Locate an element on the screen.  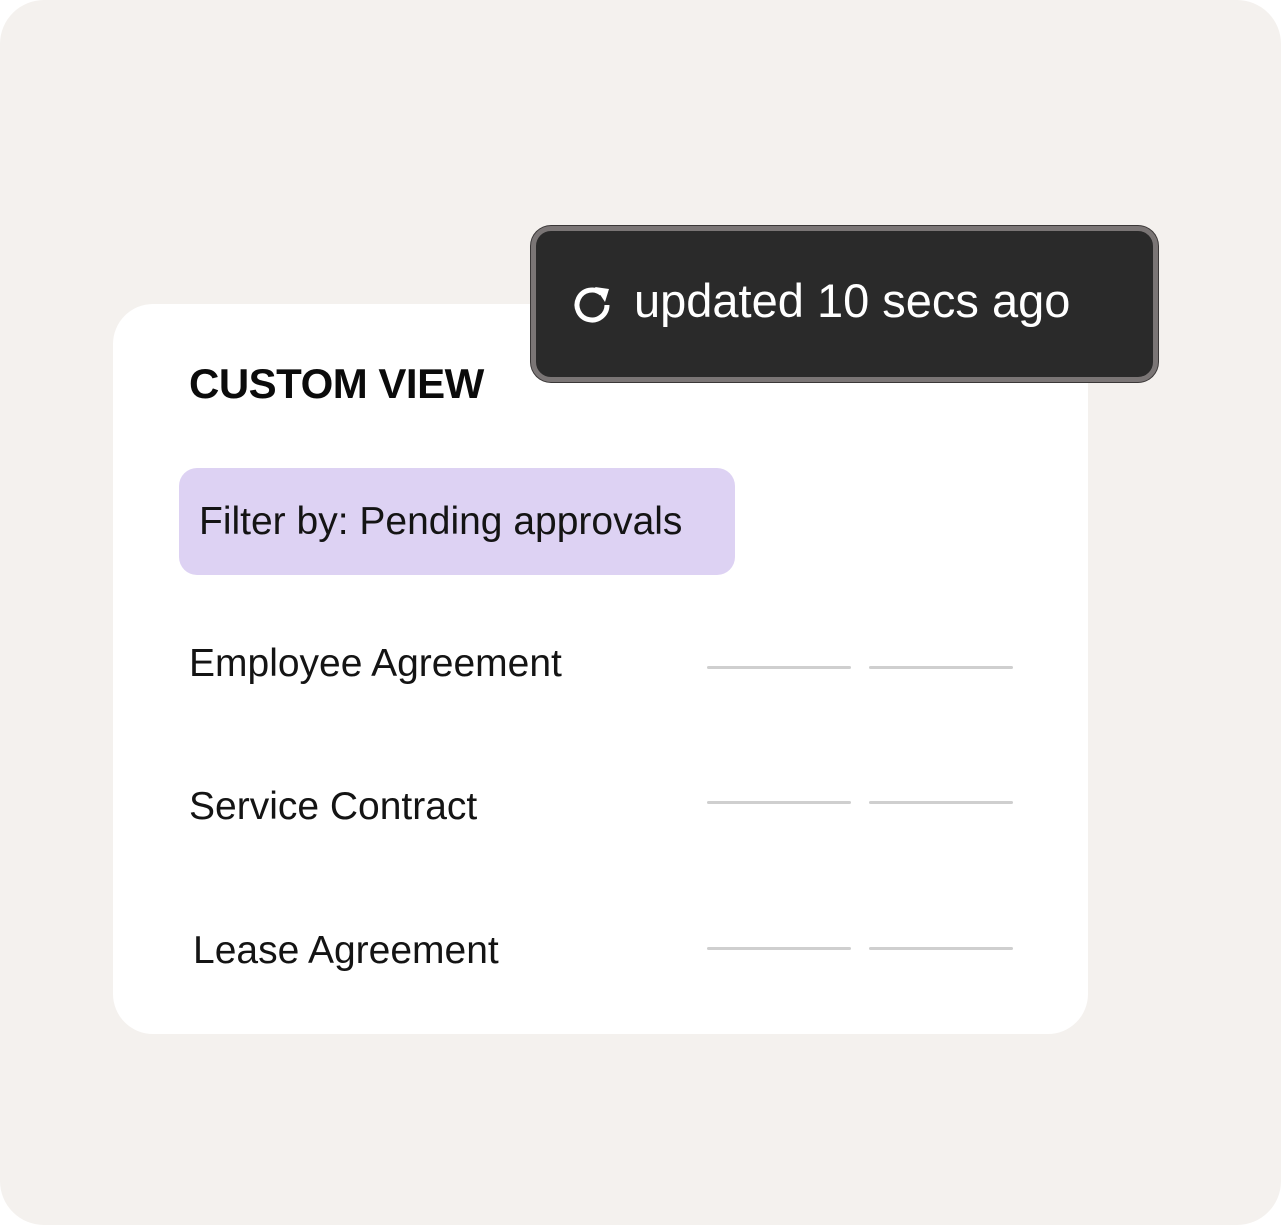
document-row: Lease Agreement is located at coordinates (609, 959).